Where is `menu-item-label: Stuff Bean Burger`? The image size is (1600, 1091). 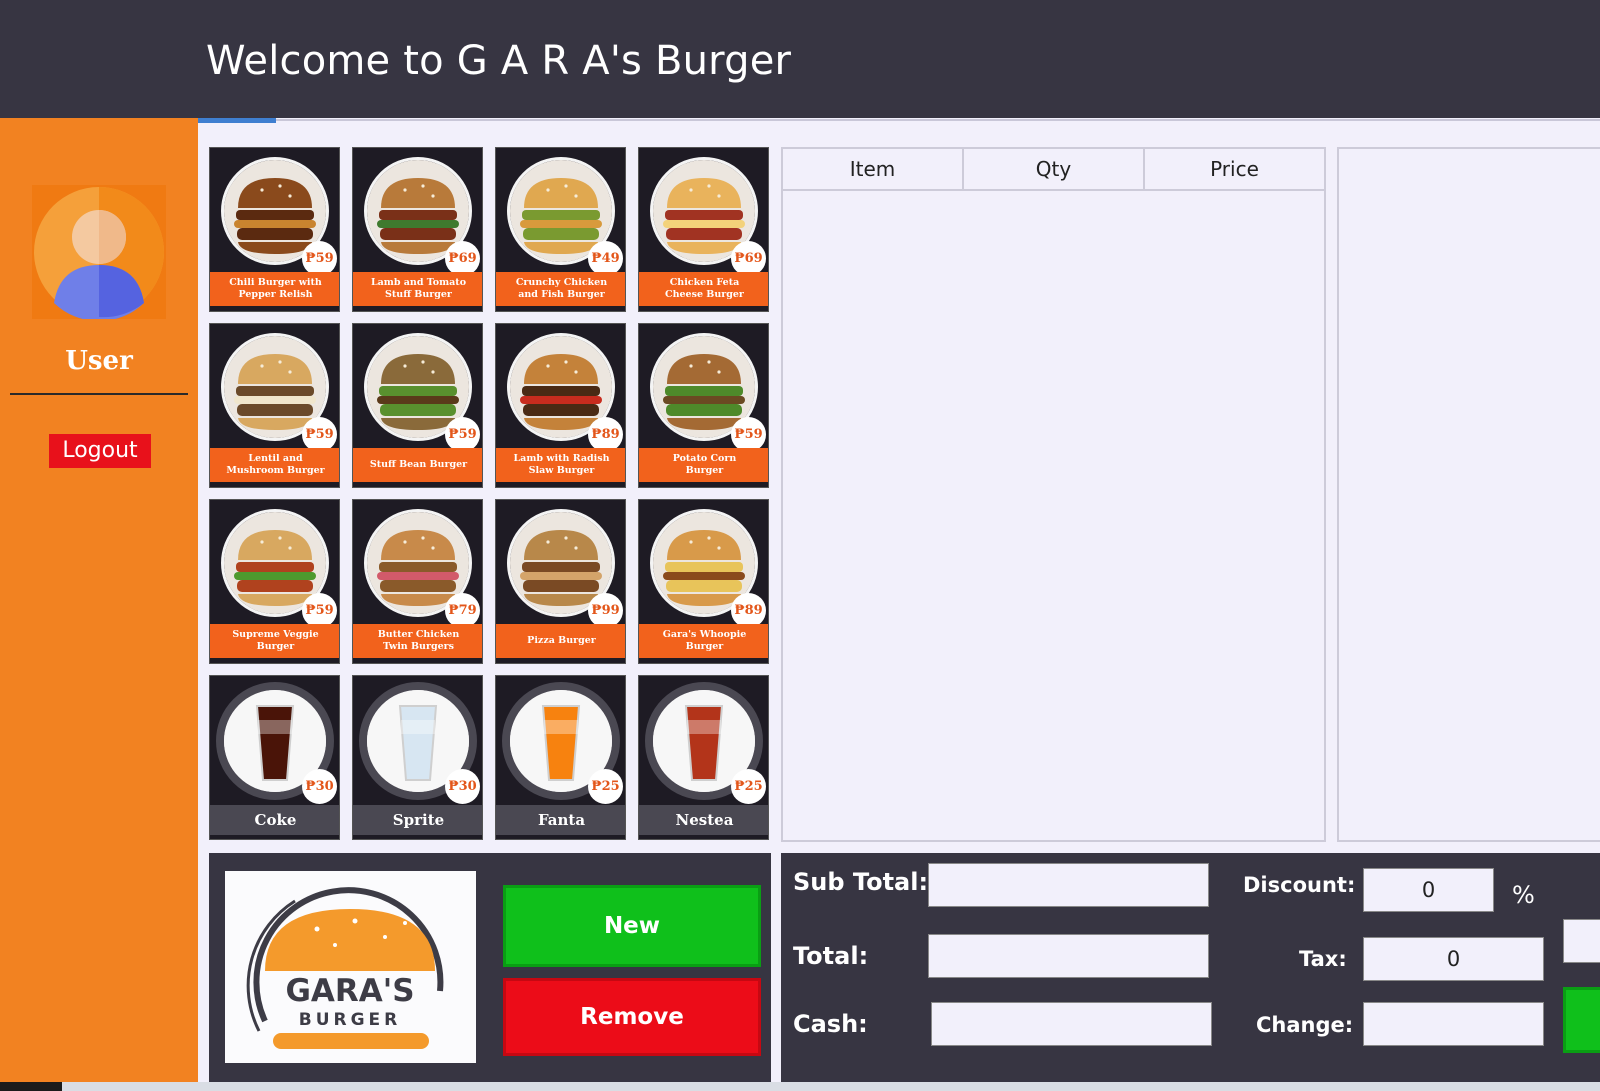
menu-item-label: Stuff Bean Burger is located at coordinates (417, 465).